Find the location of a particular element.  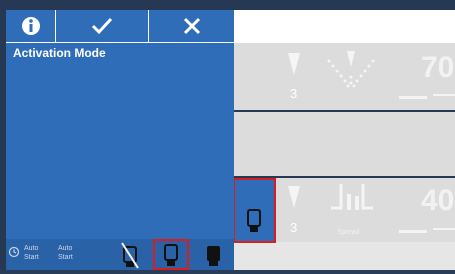

close-button is located at coordinates (191, 26).